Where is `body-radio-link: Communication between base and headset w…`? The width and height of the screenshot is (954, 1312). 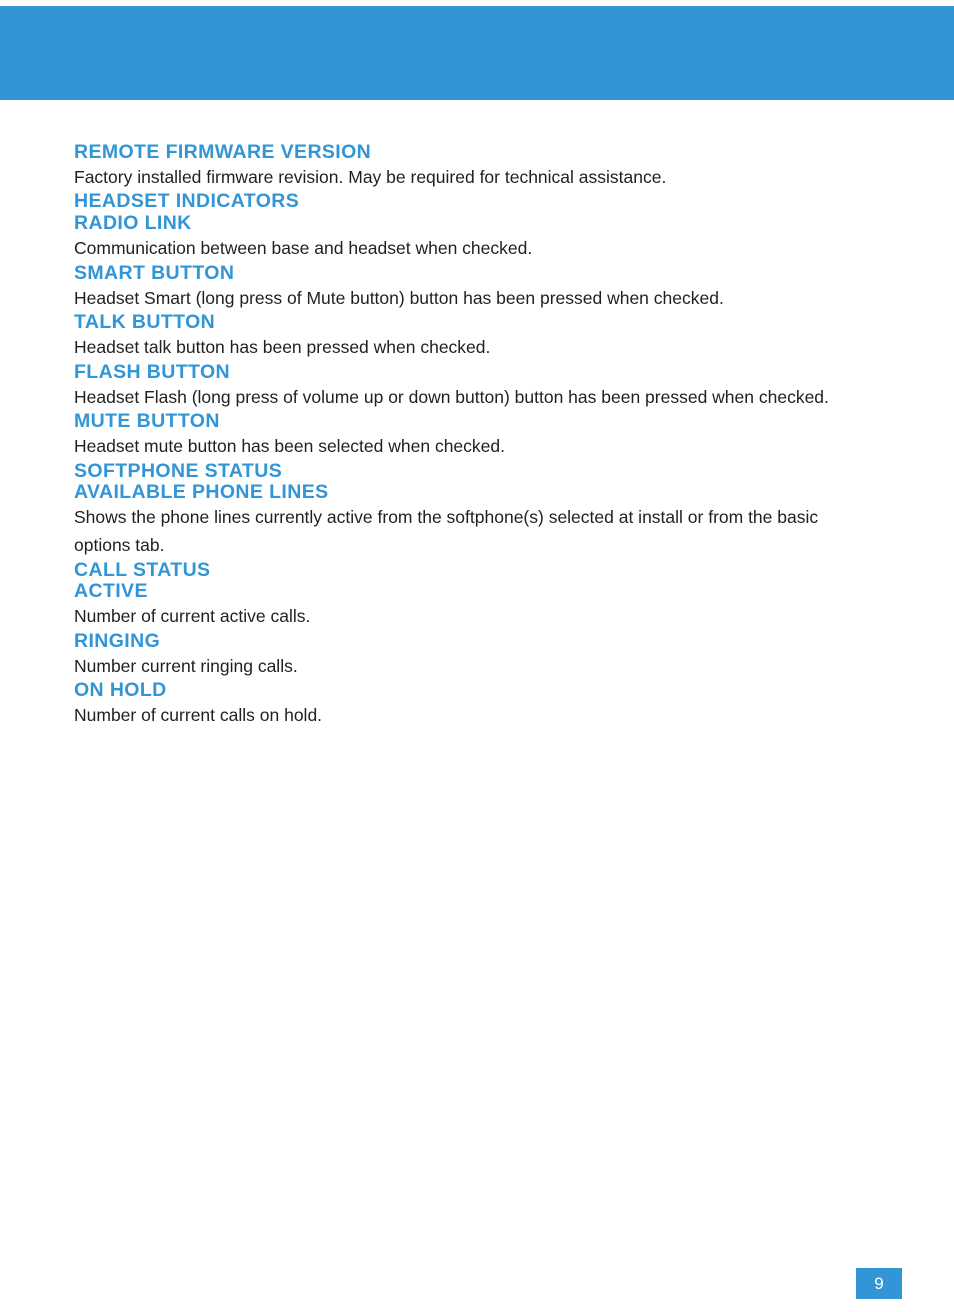
body-radio-link: Communication between base and headset w… is located at coordinates (303, 248).